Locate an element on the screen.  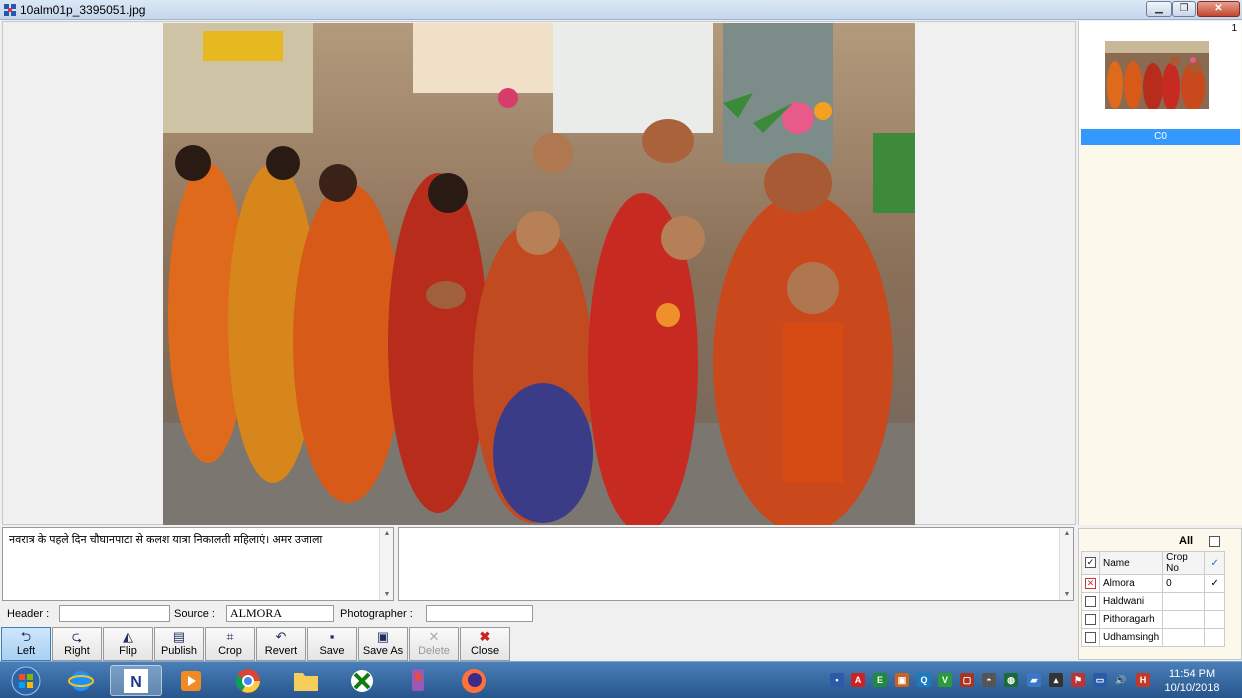
windows-logo-icon is located at coordinates (26, 680).